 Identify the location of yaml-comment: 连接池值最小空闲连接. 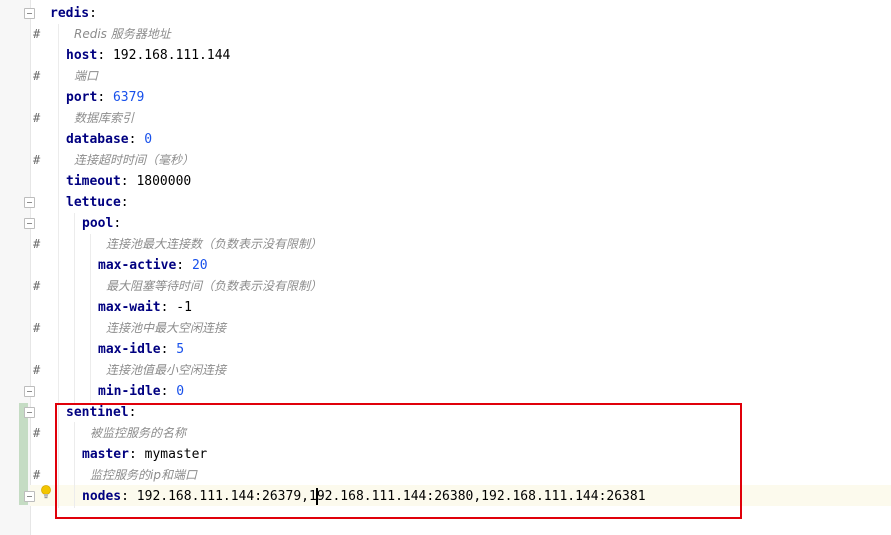
(166, 370).